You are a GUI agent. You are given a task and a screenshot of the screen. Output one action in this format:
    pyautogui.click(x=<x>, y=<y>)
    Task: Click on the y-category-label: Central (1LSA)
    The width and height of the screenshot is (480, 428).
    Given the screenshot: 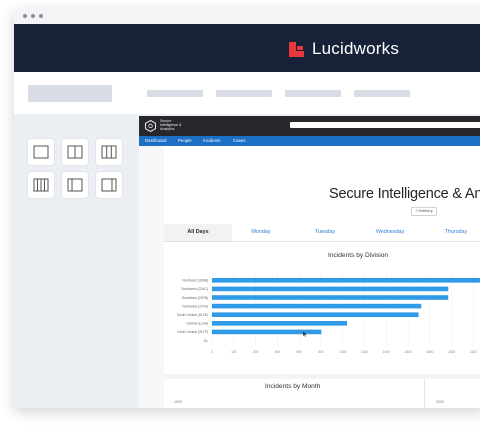 What is the action you would take?
    pyautogui.click(x=197, y=324)
    